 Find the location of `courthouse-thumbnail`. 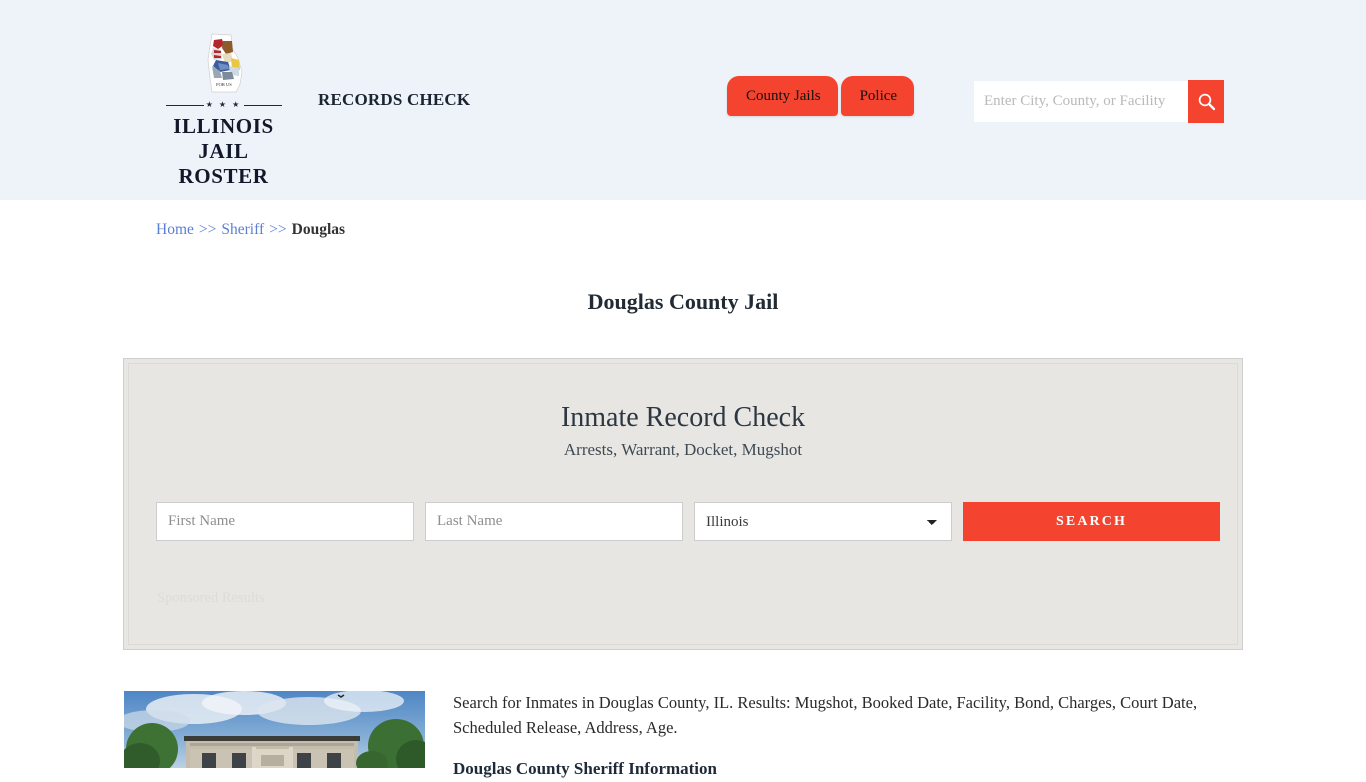

courthouse-thumbnail is located at coordinates (274, 729).